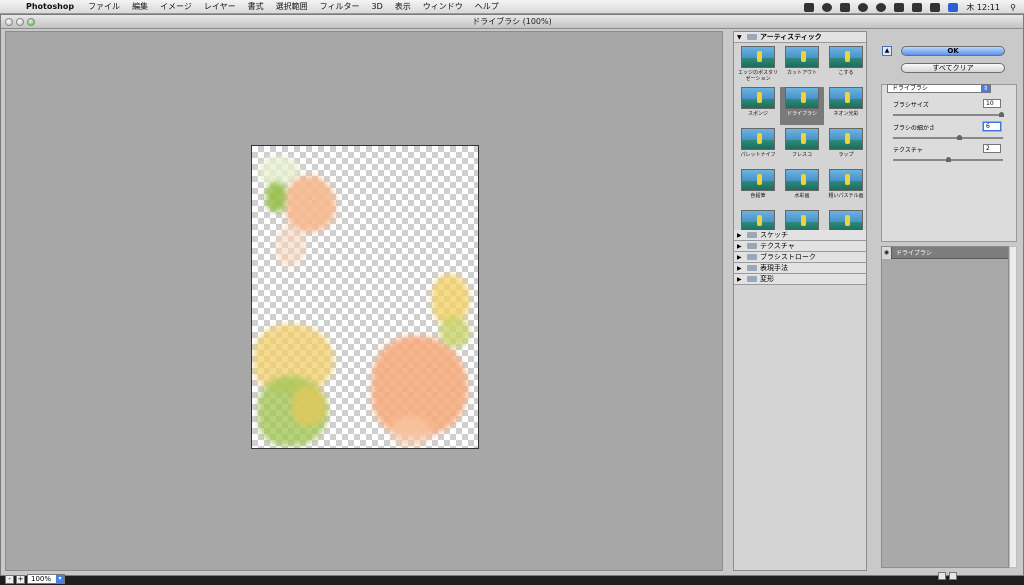 The image size is (1024, 585). I want to click on filter-thumb: 粗いパステル画, so click(846, 188).